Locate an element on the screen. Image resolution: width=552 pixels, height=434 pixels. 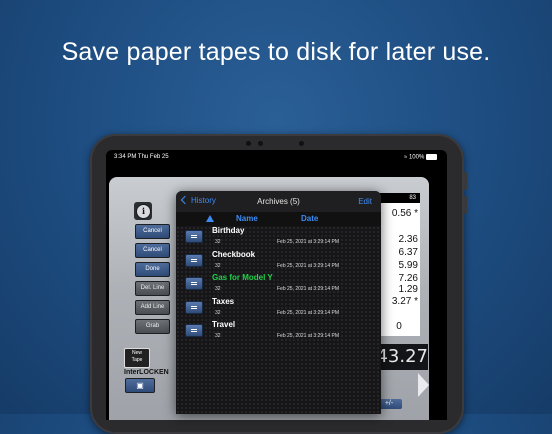
battery-icon is located at coordinates (431, 157).